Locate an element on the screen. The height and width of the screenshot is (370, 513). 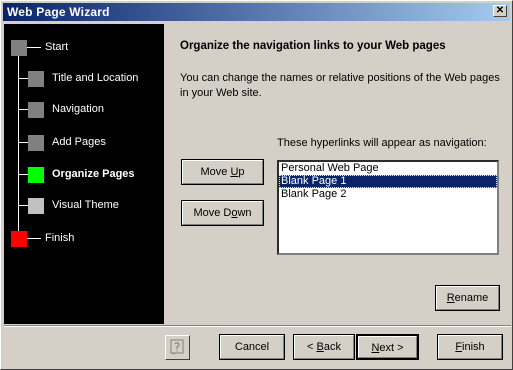
back-text-post: ack is located at coordinates (332, 347).